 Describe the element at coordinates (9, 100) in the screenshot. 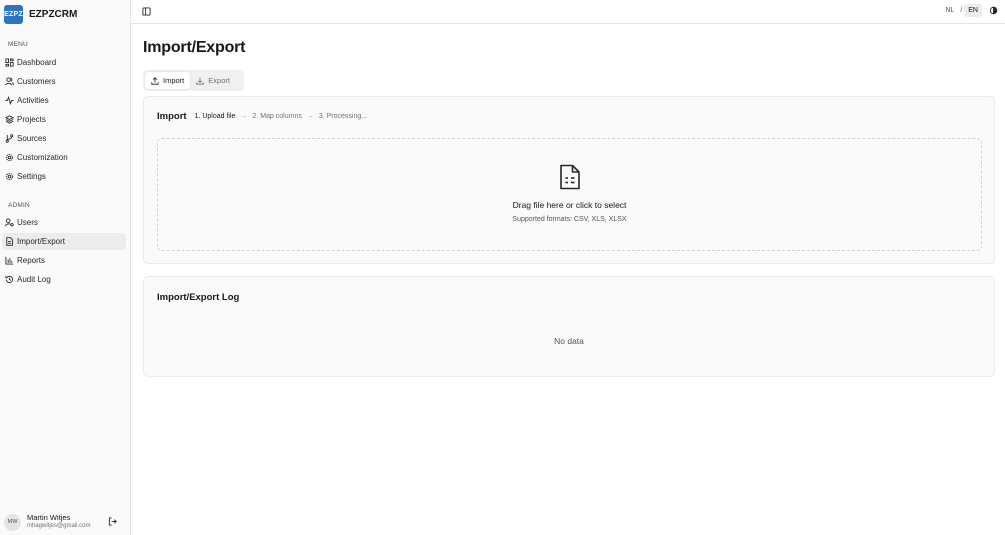

I see `activity-icon` at that location.